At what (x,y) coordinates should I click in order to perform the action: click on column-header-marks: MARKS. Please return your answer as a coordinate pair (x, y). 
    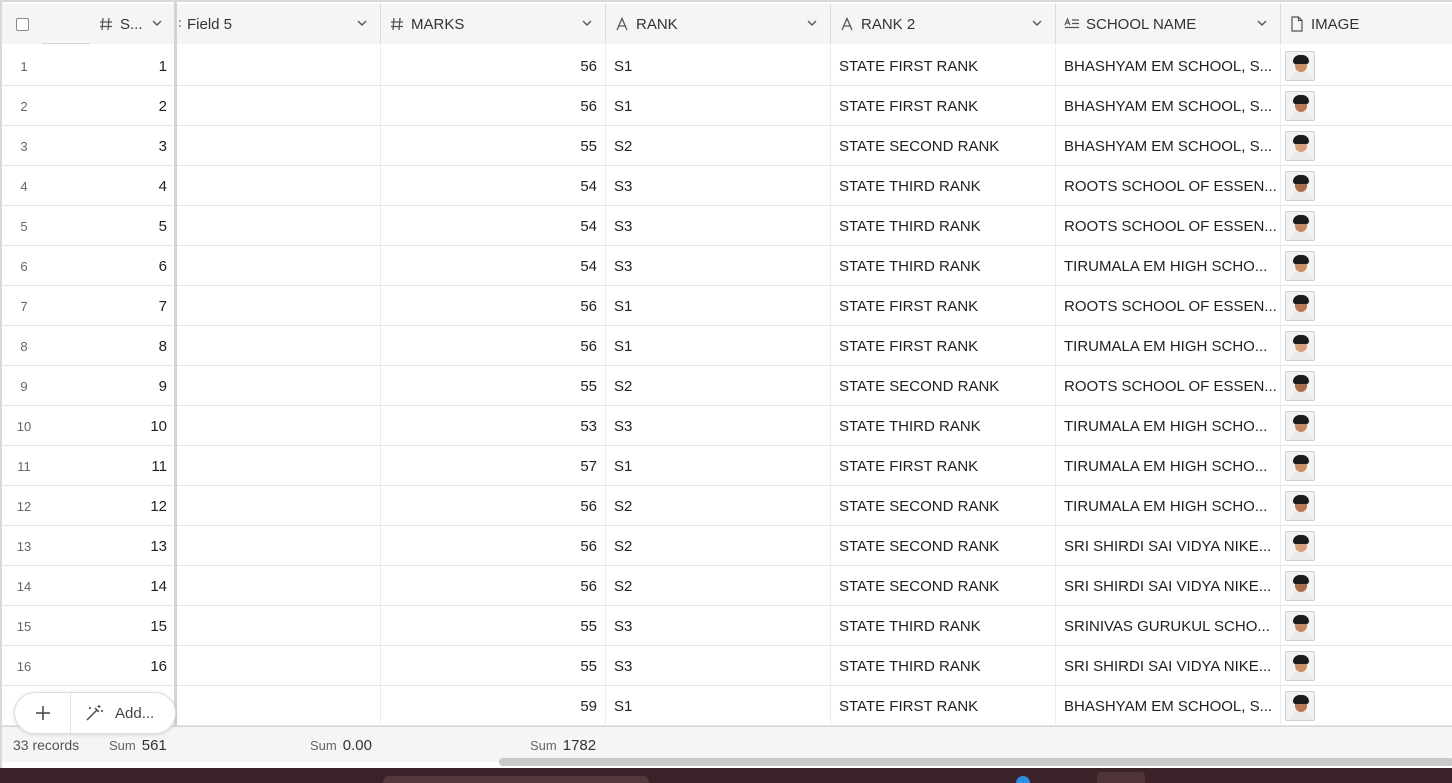
    Looking at the image, I should click on (493, 24).